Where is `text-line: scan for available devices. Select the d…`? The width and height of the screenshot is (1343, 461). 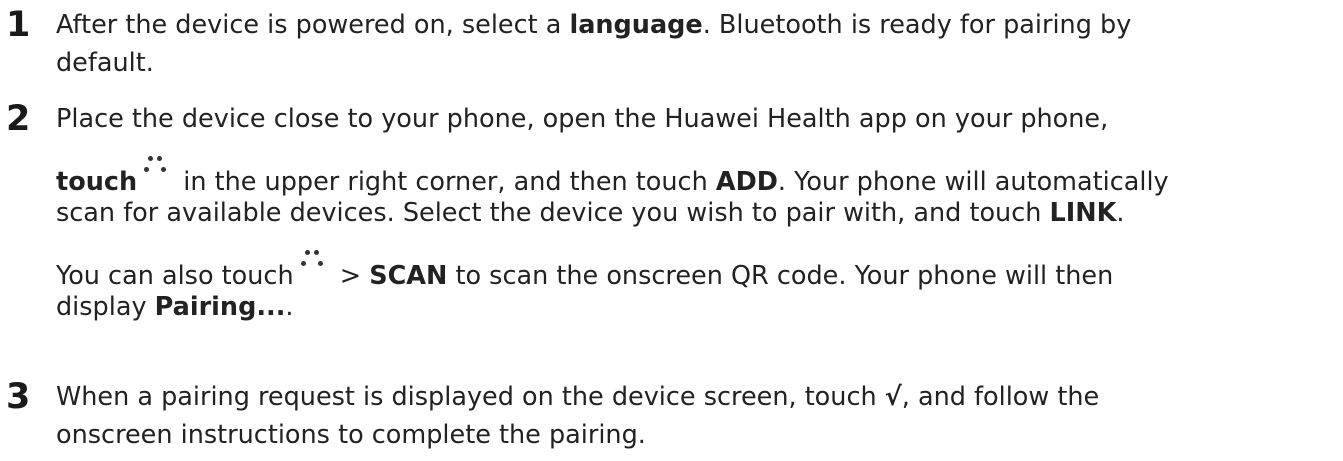
text-line: scan for available devices. Select the d… is located at coordinates (699, 213).